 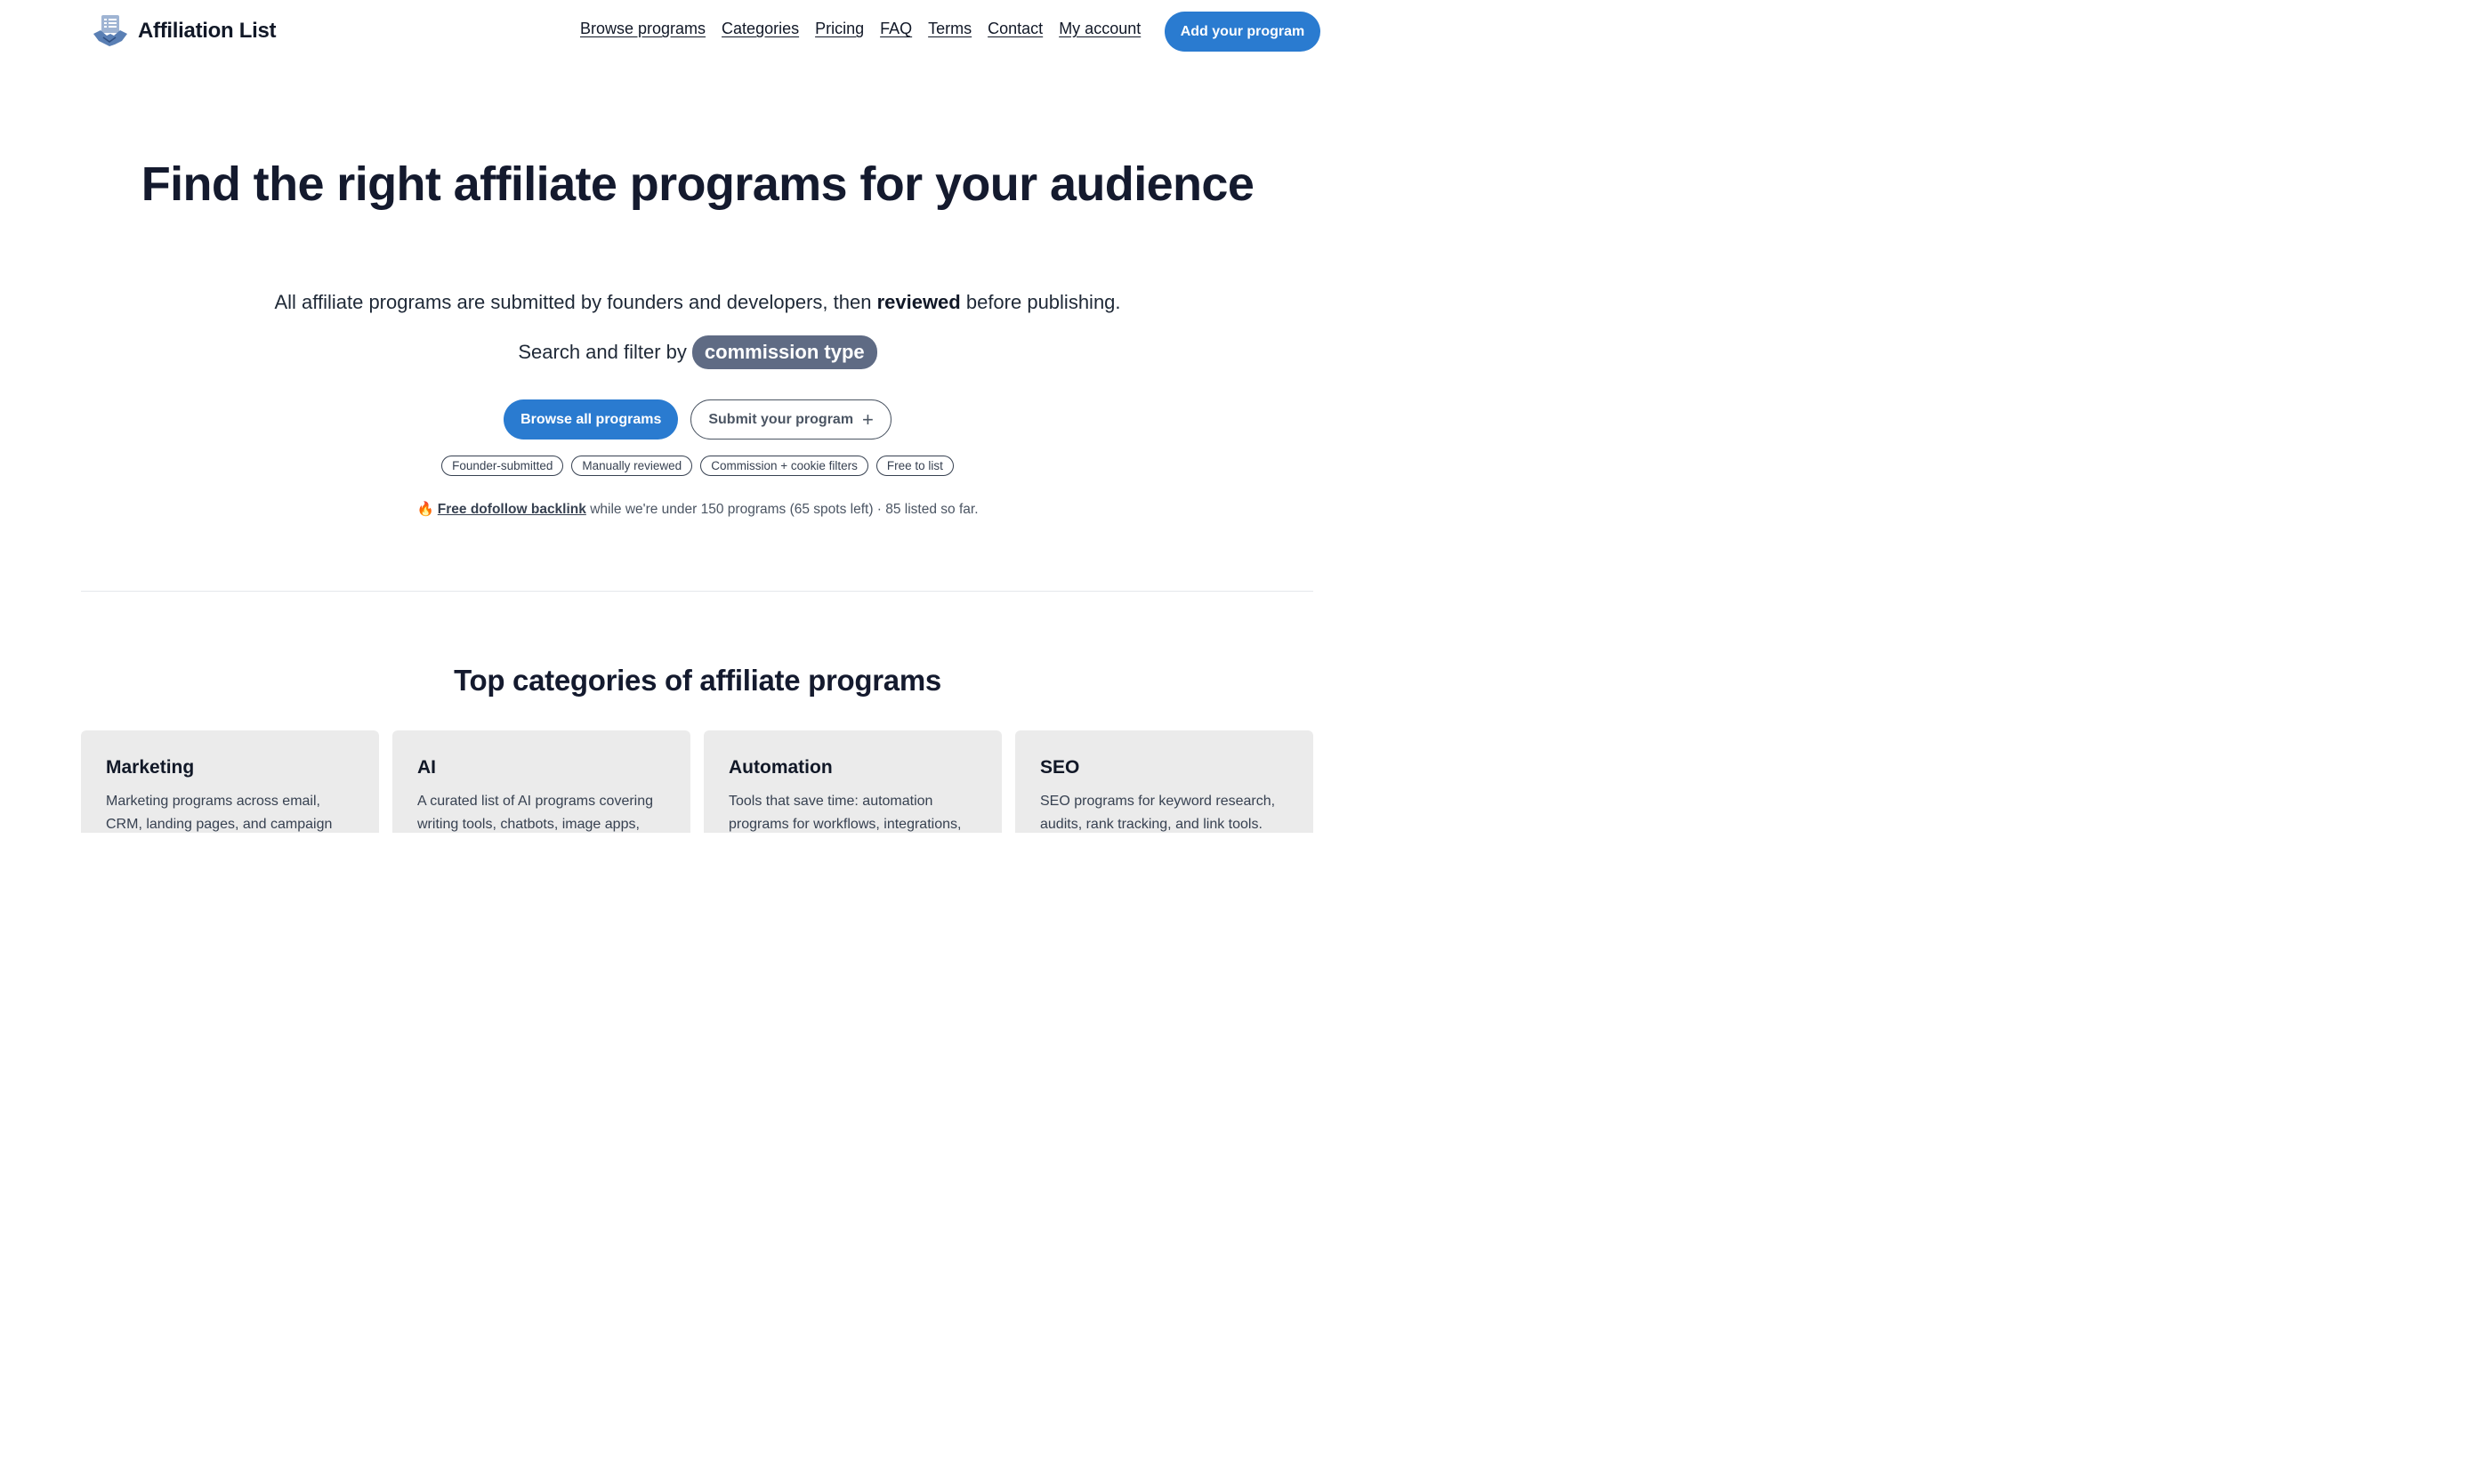 I want to click on brand-name: Affiliation List, so click(x=207, y=31).